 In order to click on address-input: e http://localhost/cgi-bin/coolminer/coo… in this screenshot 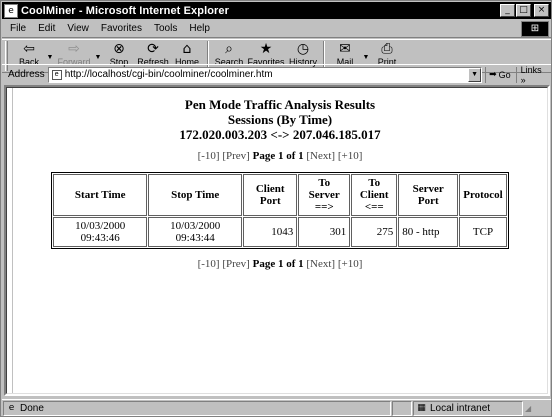, I will do `click(265, 74)`.